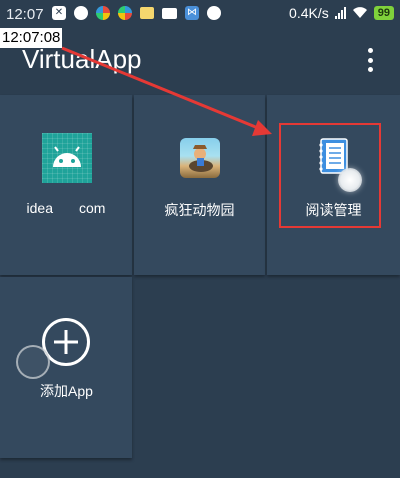 This screenshot has width=400, height=478. What do you see at coordinates (350, 180) in the screenshot?
I see `touch-indicator` at bounding box center [350, 180].